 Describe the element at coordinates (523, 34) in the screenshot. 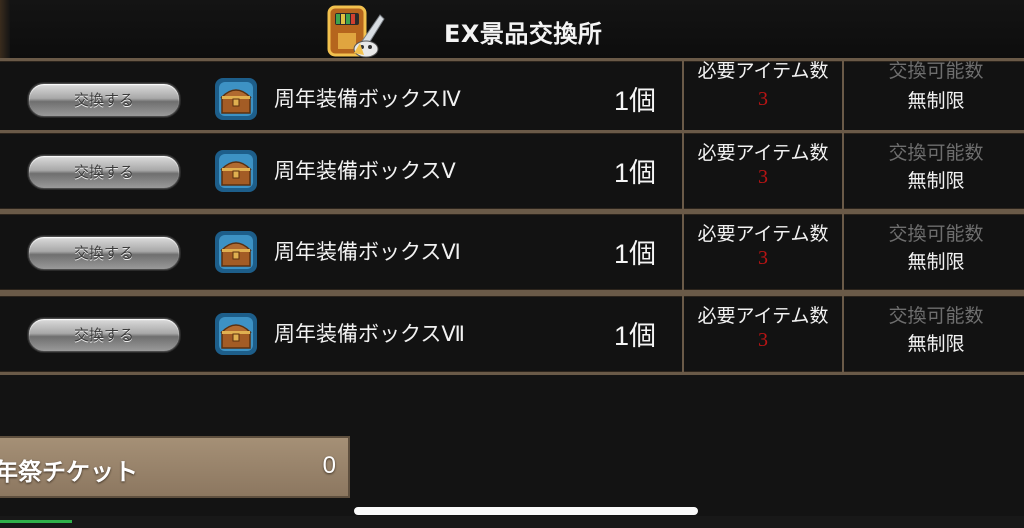

I see `page-title: EX景品交換所` at that location.